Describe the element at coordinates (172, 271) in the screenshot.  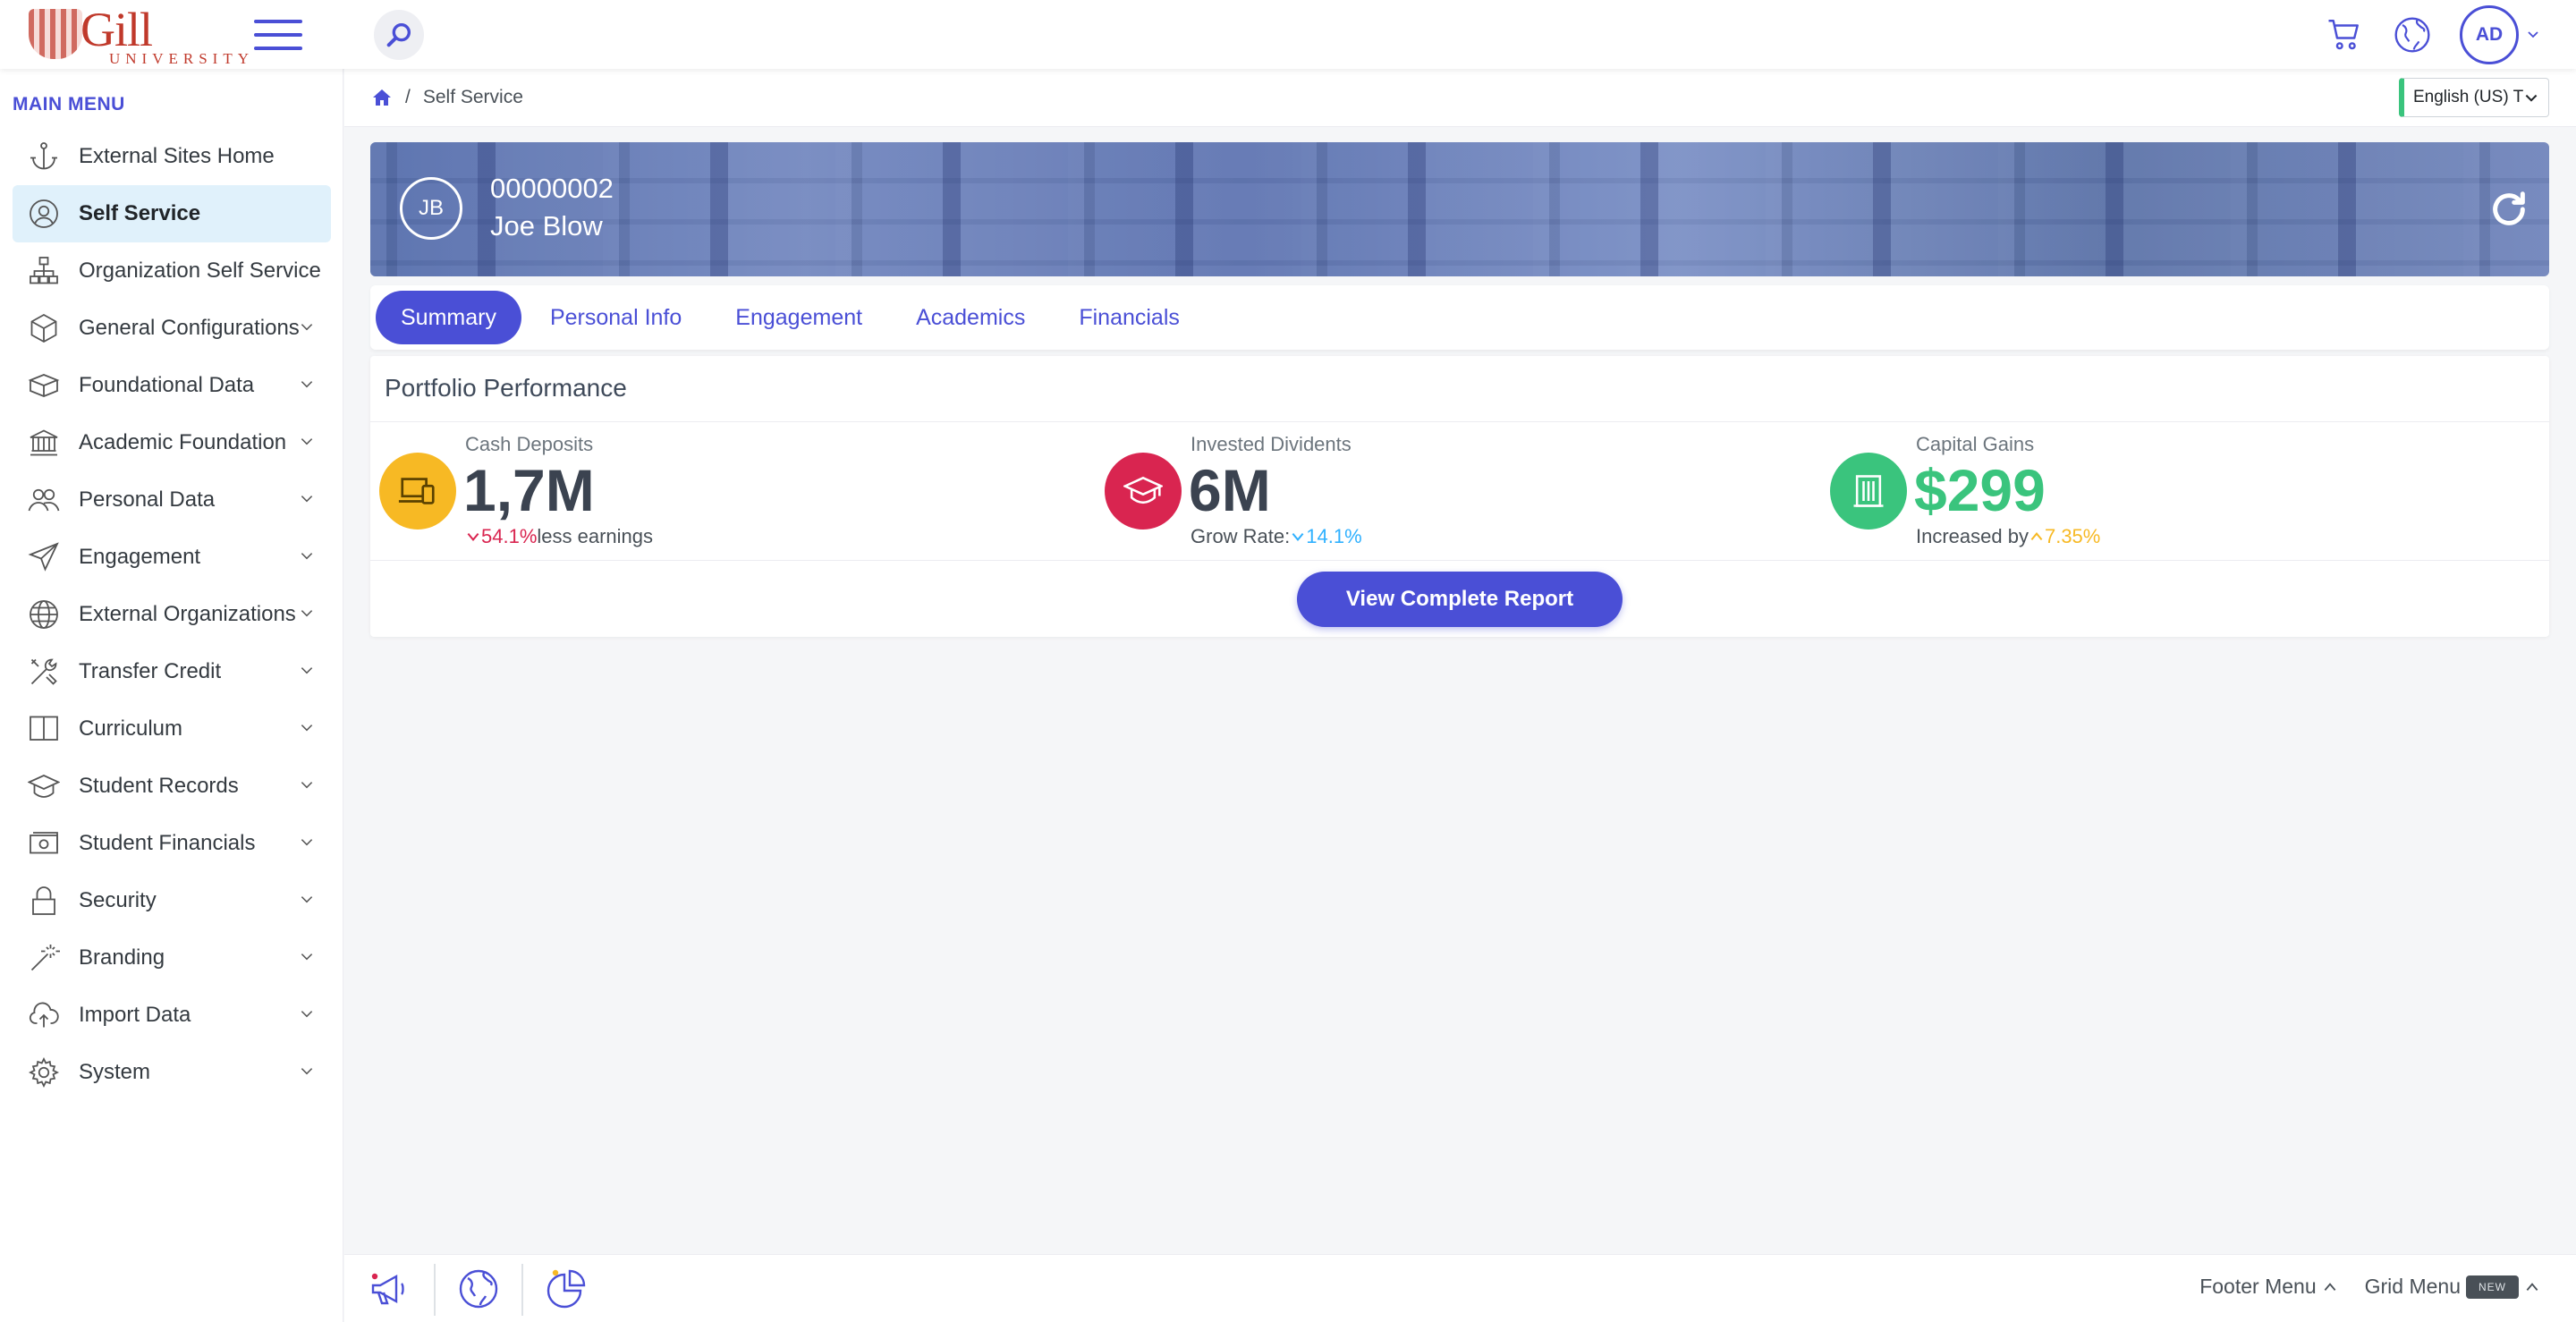
I see `sidebar-item-organization-self-service: Organization Self Service` at that location.